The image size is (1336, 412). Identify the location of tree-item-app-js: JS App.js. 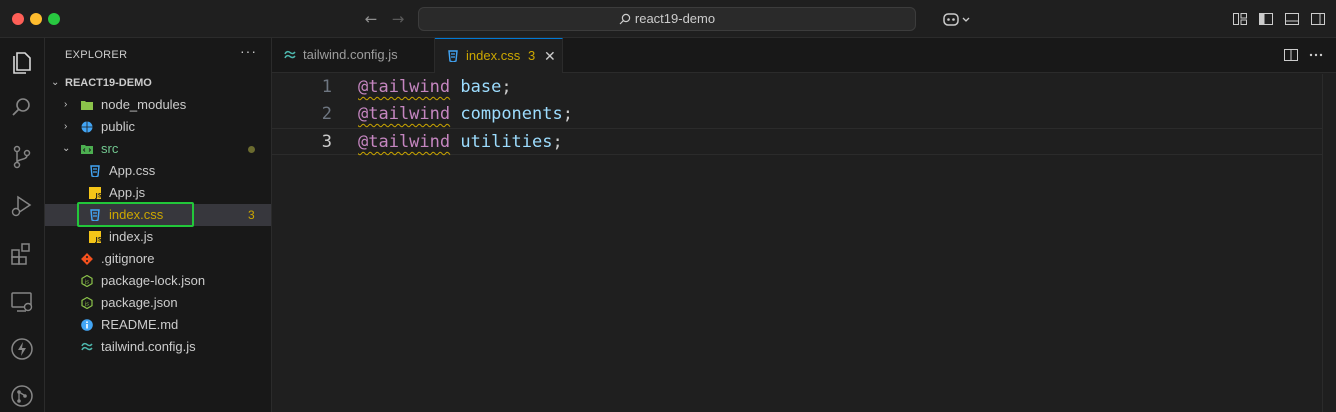
(158, 193).